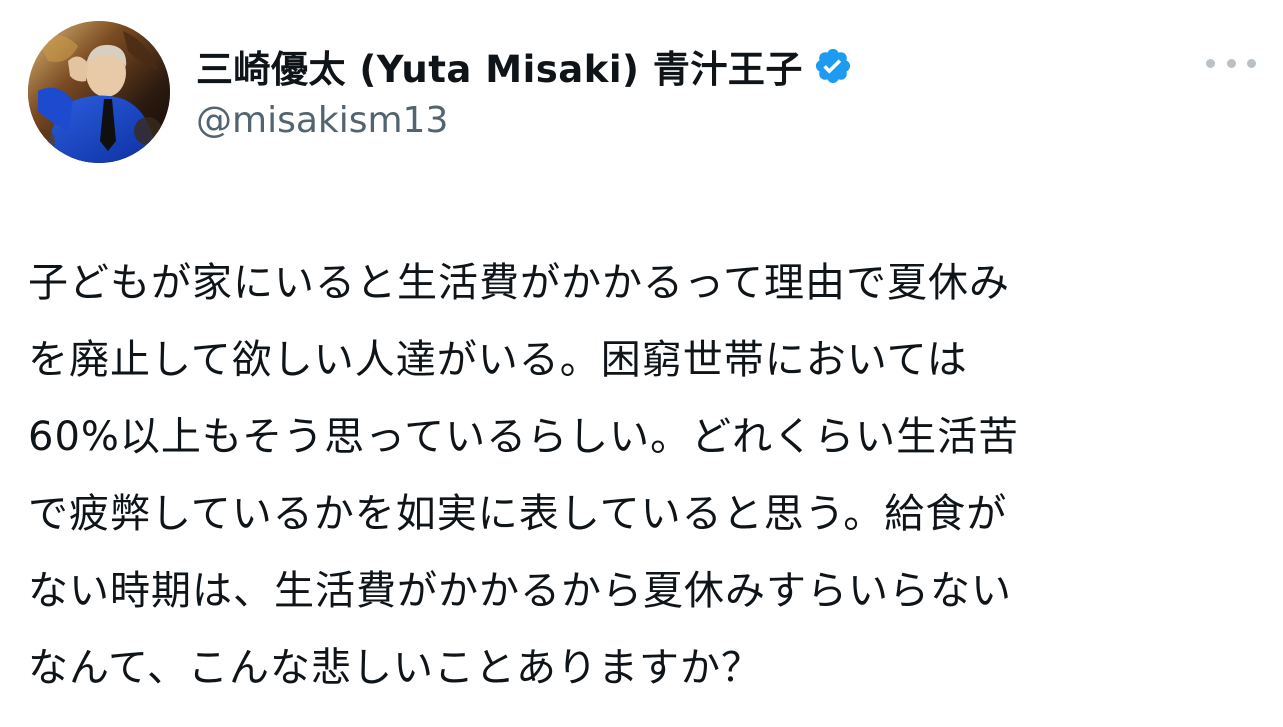  I want to click on tweet-text-line: 60%以上もそう思っているらしい。どれくらい生活苦, so click(524, 437).